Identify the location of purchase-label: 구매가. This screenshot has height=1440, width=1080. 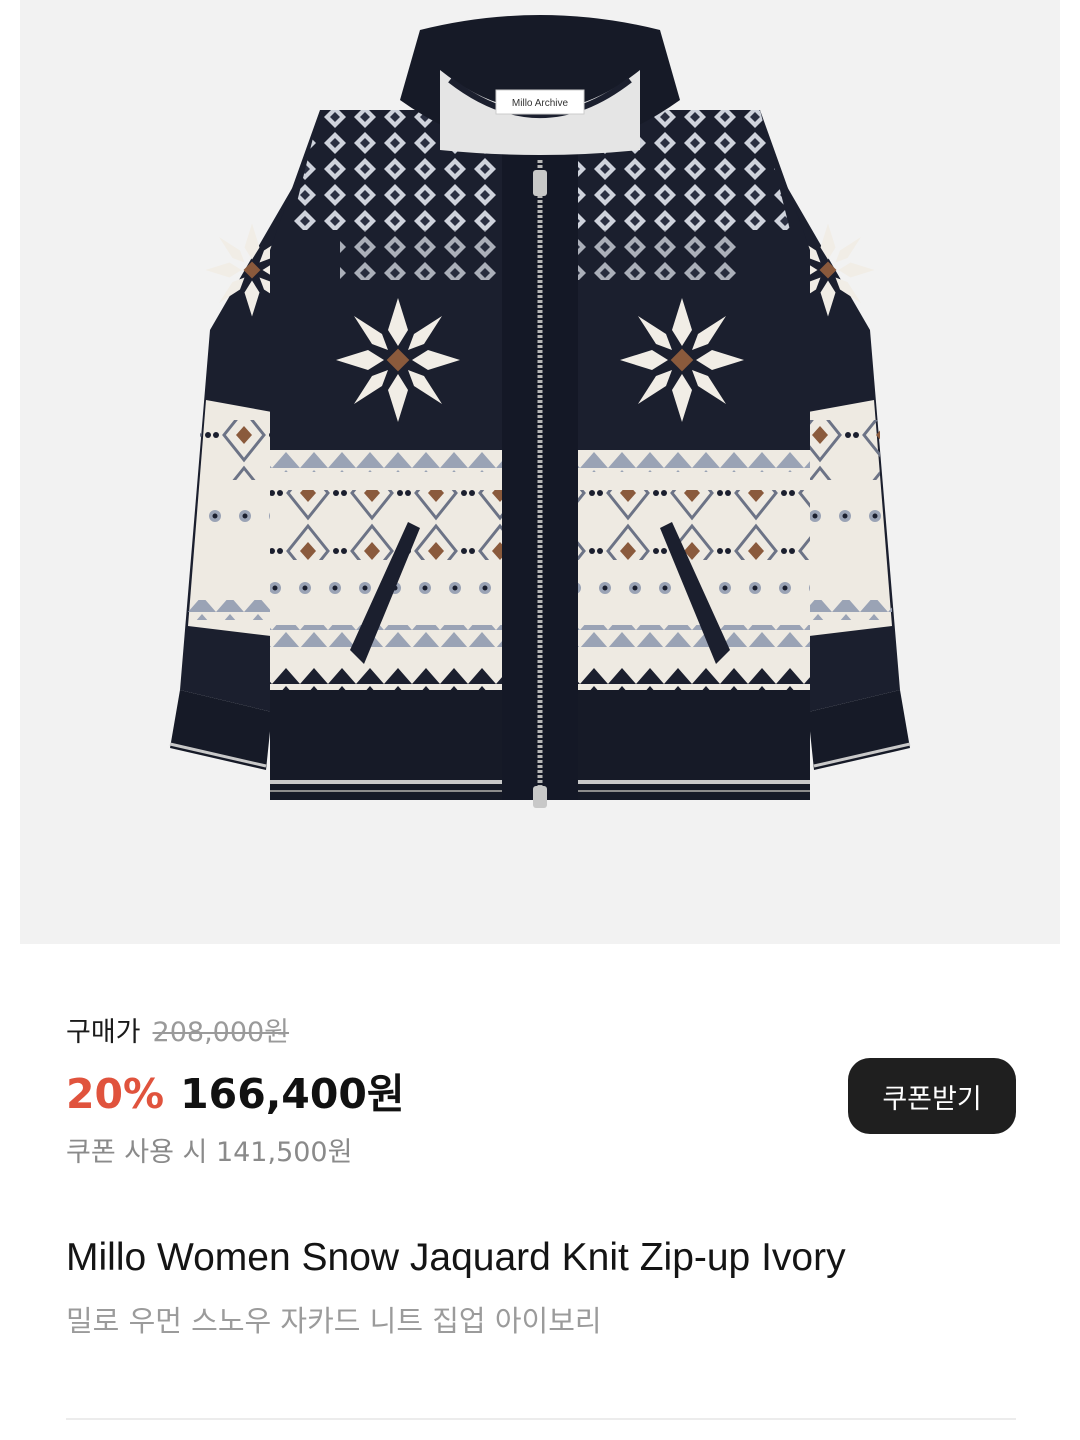
(103, 1032).